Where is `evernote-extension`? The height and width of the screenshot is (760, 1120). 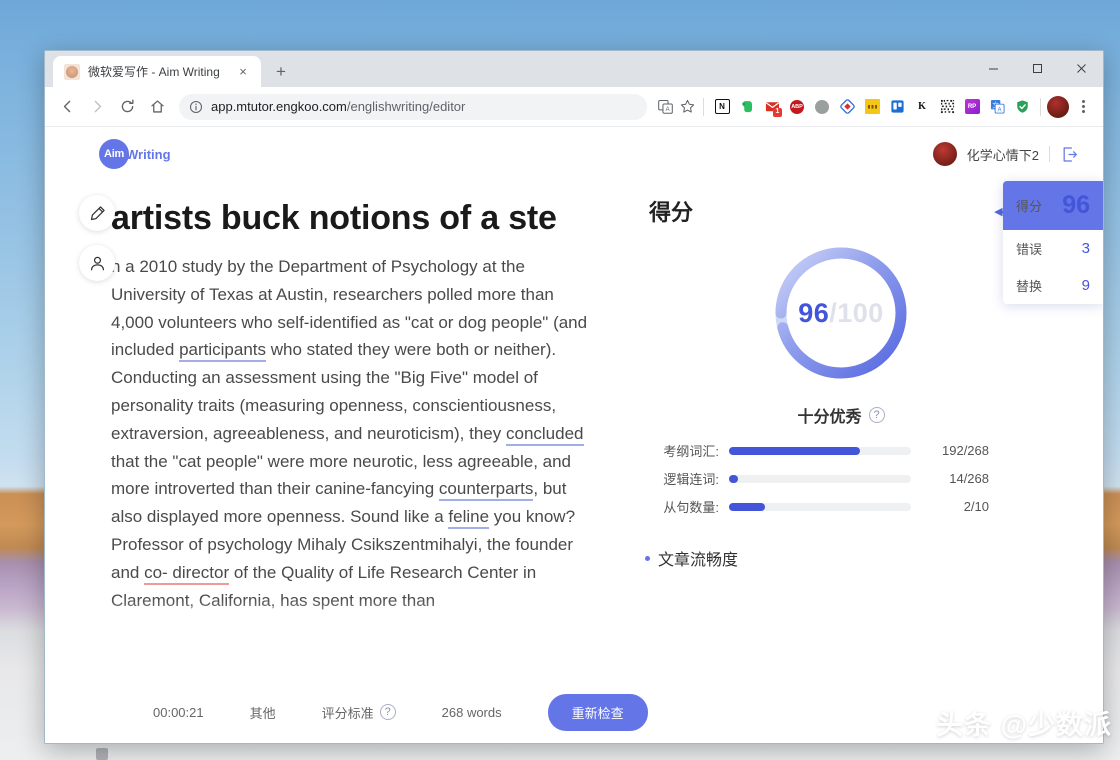
evernote-extension is located at coordinates (747, 107).